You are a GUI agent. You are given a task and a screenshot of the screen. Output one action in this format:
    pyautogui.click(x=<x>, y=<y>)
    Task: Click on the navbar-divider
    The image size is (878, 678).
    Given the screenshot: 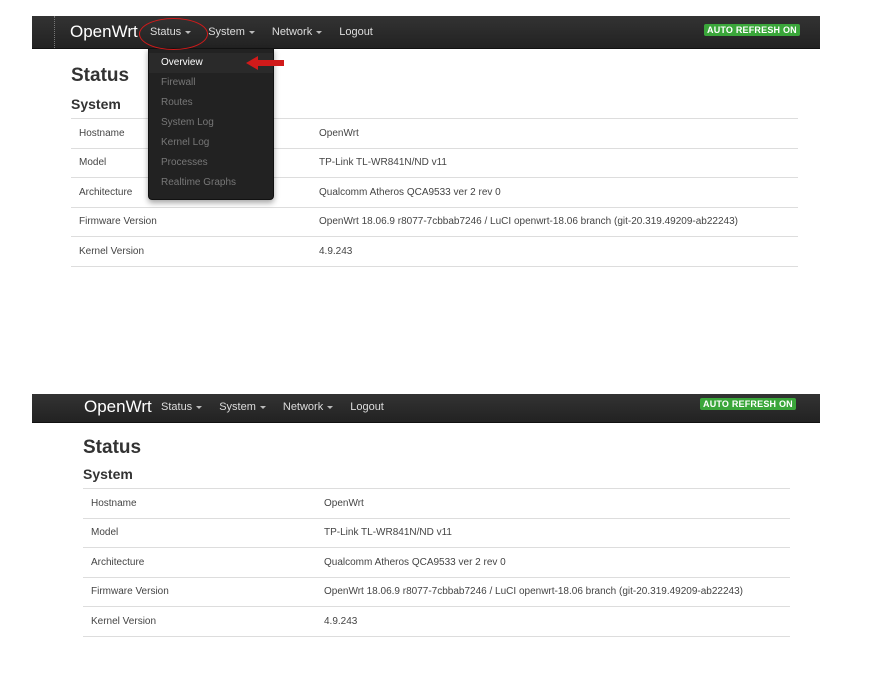 What is the action you would take?
    pyautogui.click(x=54, y=32)
    